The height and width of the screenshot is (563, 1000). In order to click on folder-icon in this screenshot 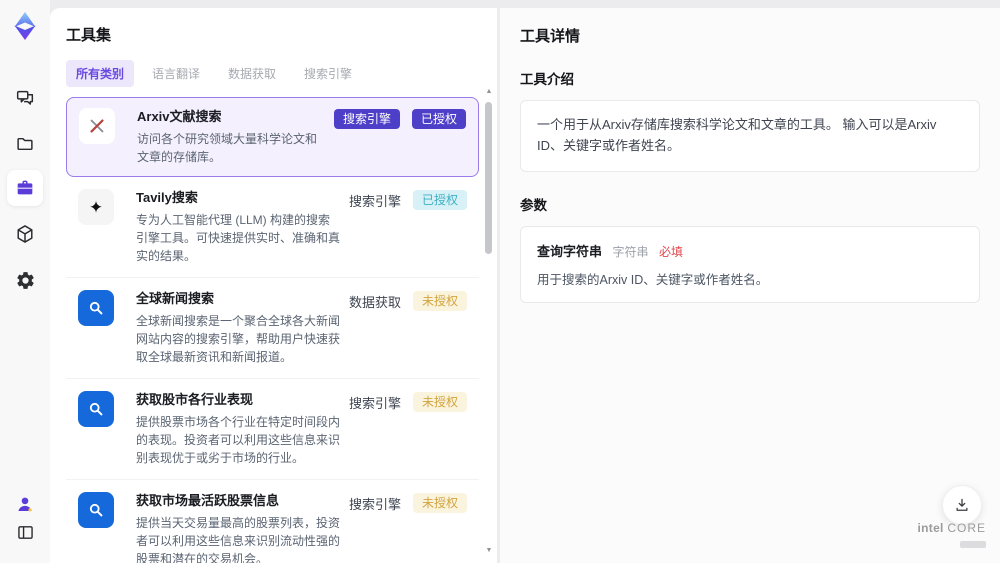, I will do `click(25, 144)`.